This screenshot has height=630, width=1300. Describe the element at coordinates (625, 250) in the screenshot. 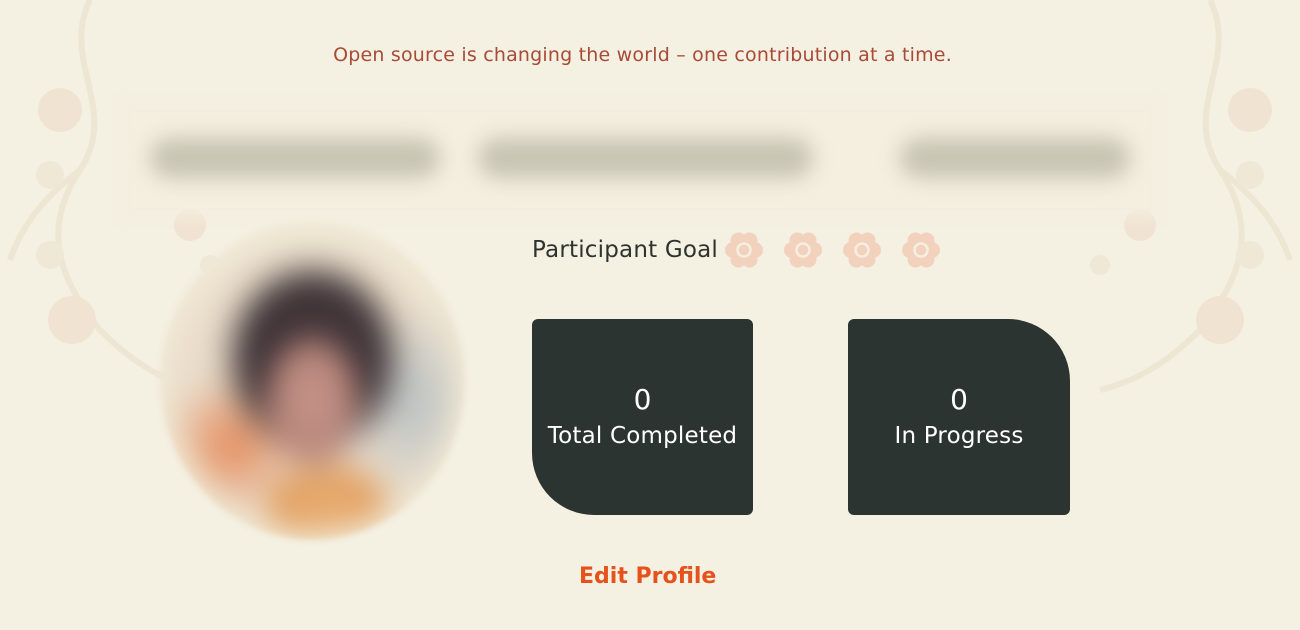

I see `participant-goal-label: Participant Goal` at that location.